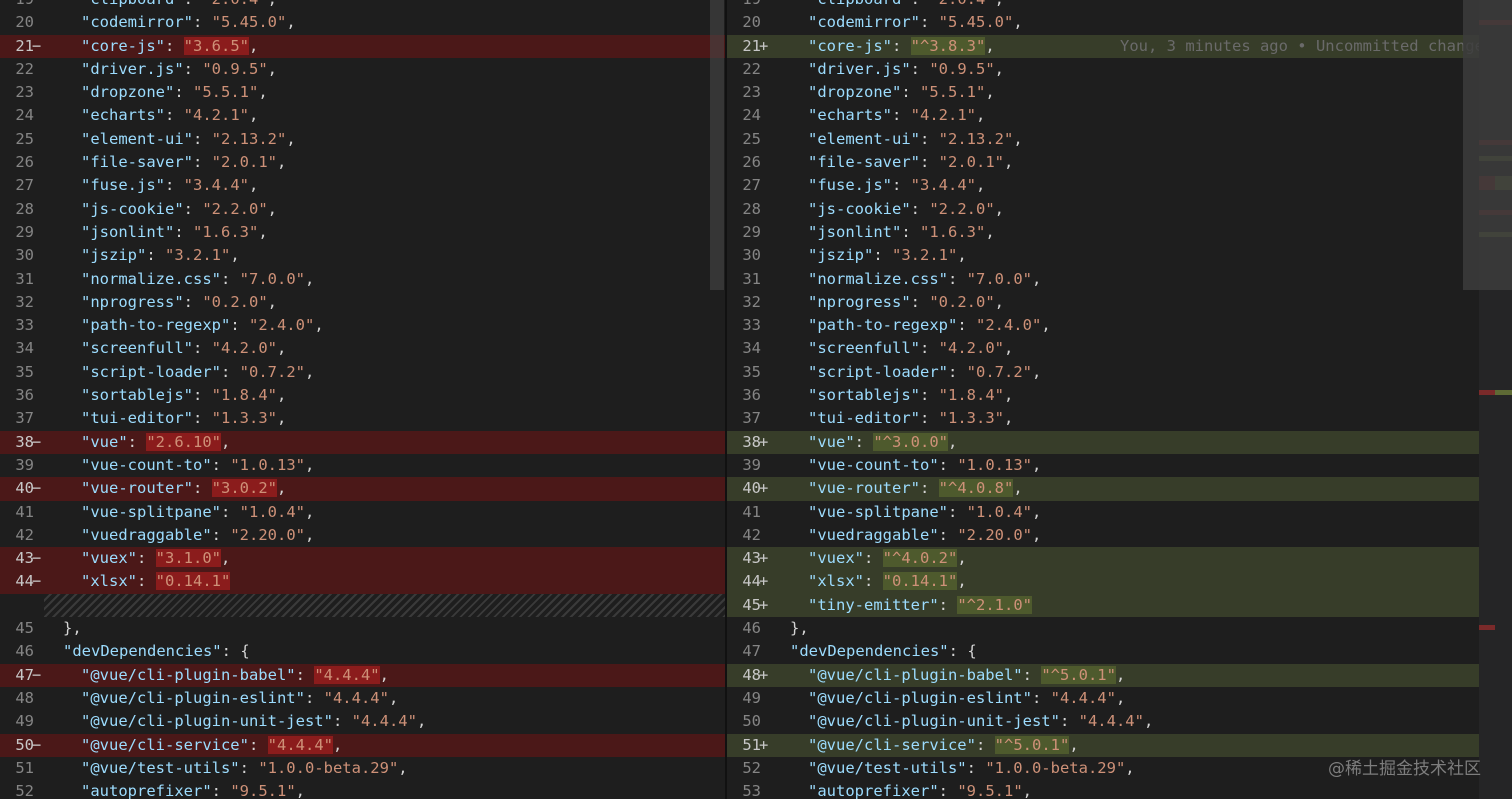  What do you see at coordinates (1103, 255) in the screenshot?
I see `code-line: 30 "jszip": "3.2.1",` at bounding box center [1103, 255].